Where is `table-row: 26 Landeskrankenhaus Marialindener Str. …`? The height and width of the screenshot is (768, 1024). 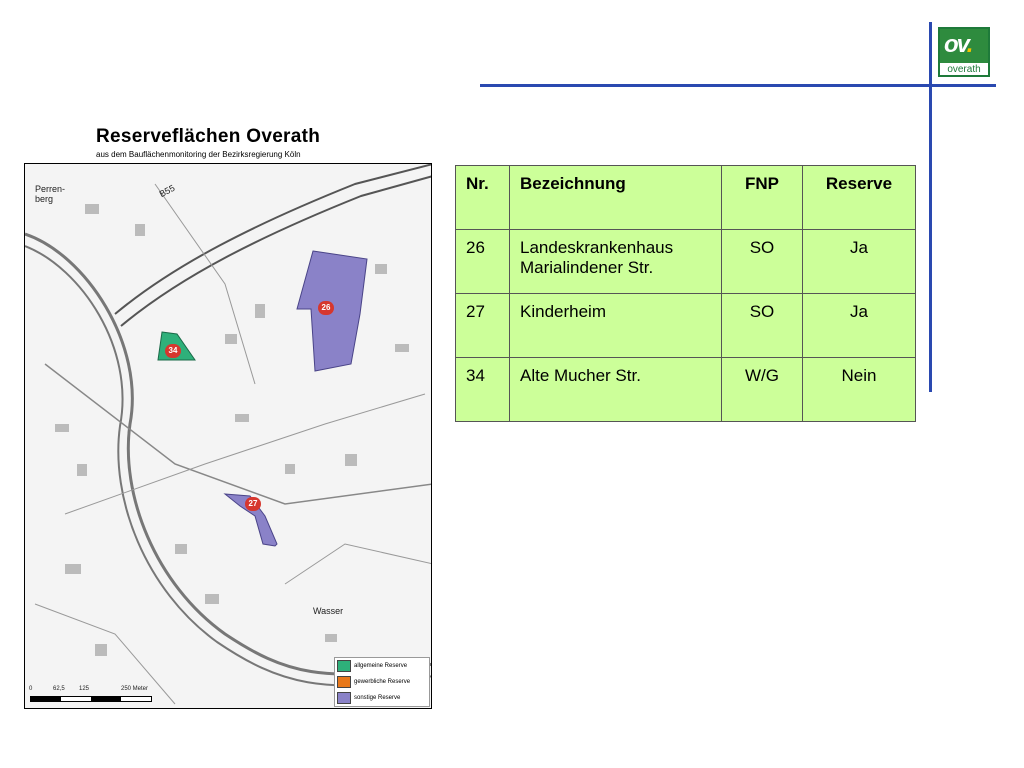
table-row: 26 Landeskrankenhaus Marialindener Str. … is located at coordinates (685, 261).